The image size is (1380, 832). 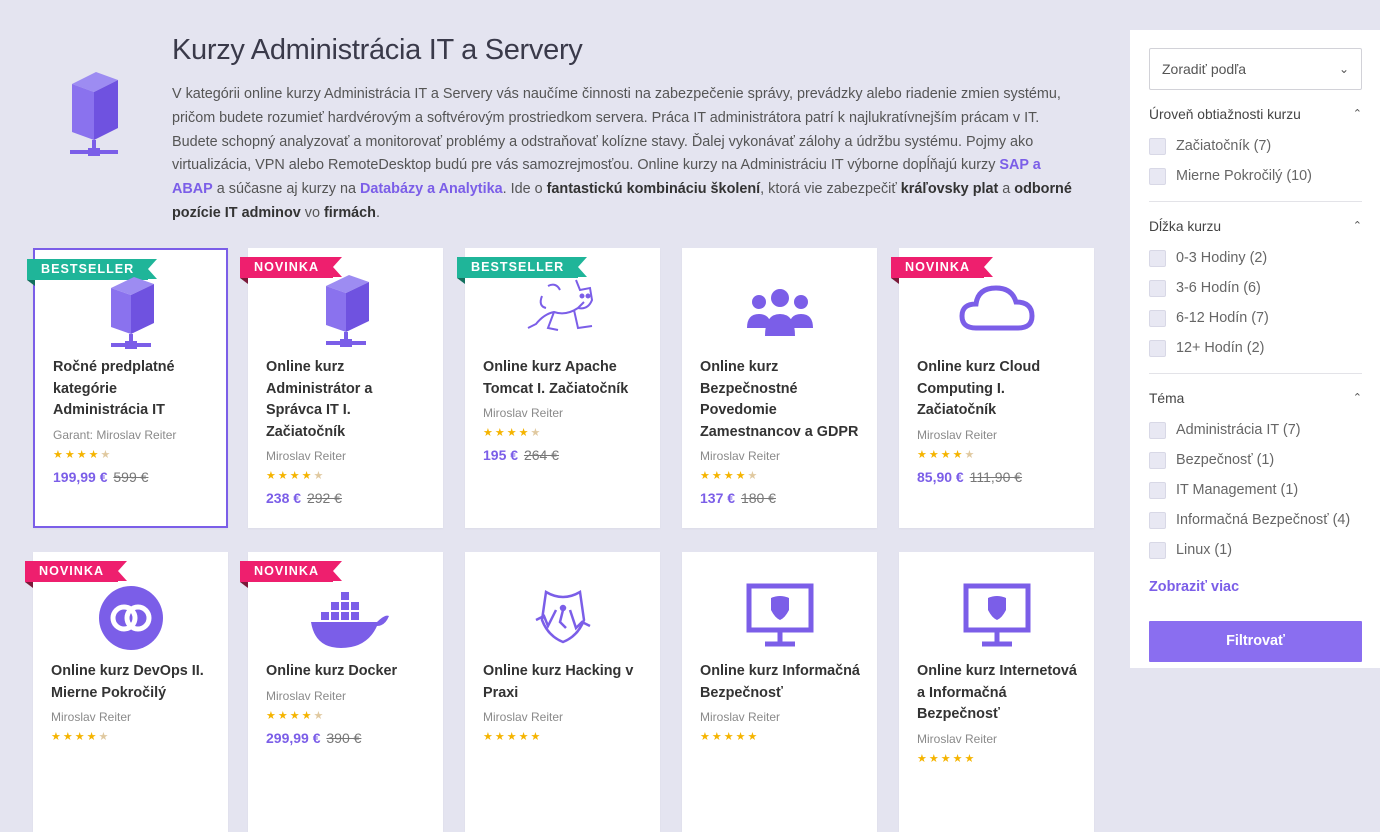 I want to click on filter-option-label: IT Management (1), so click(x=1237, y=490).